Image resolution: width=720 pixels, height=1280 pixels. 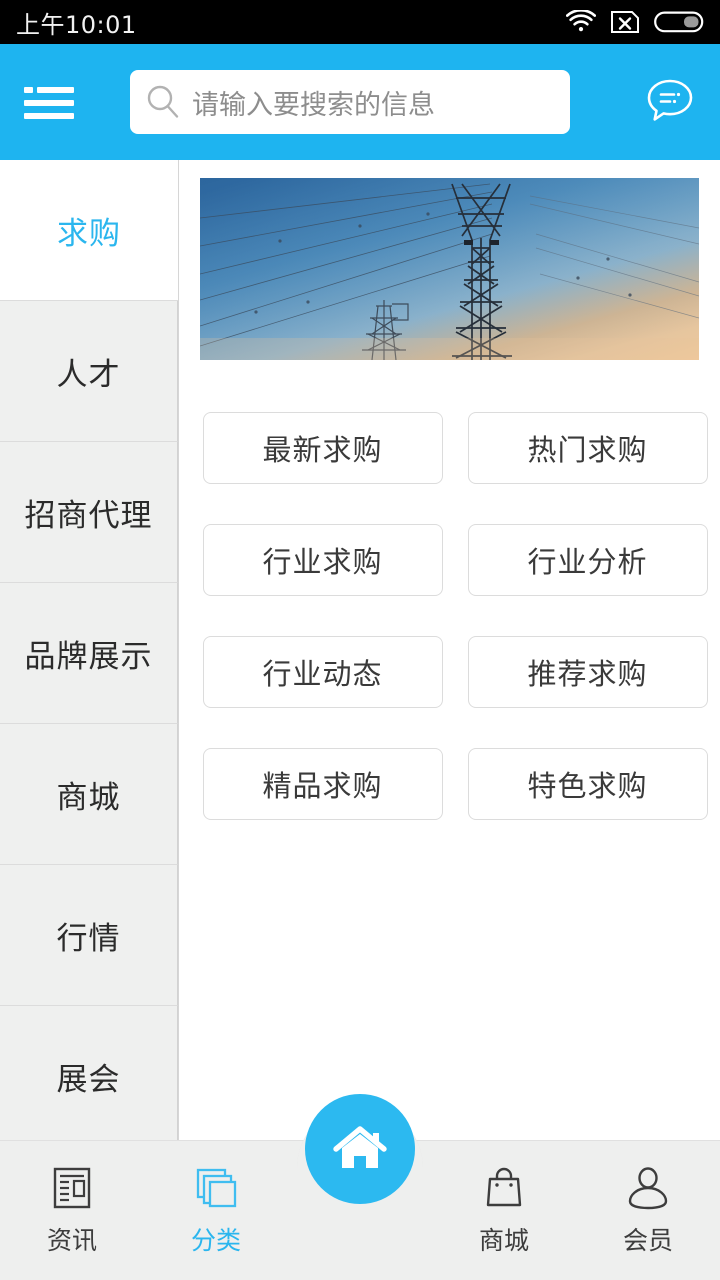 What do you see at coordinates (72, 1210) in the screenshot?
I see `tab-news: 资讯` at bounding box center [72, 1210].